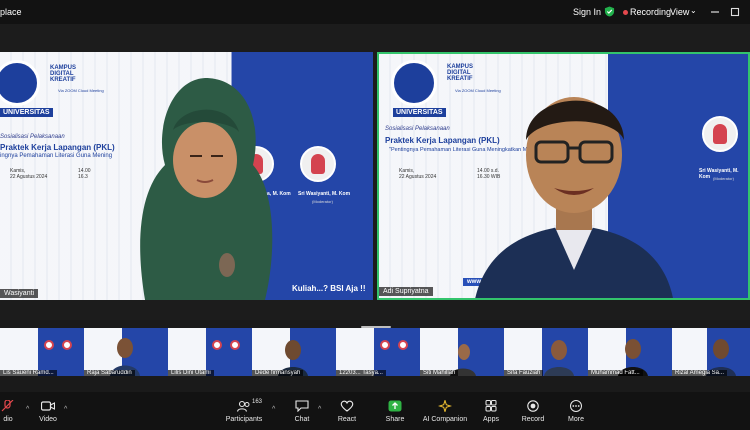  Describe the element at coordinates (126, 352) in the screenshot. I see `gallery-tile: Raja Sabaruddin` at that location.